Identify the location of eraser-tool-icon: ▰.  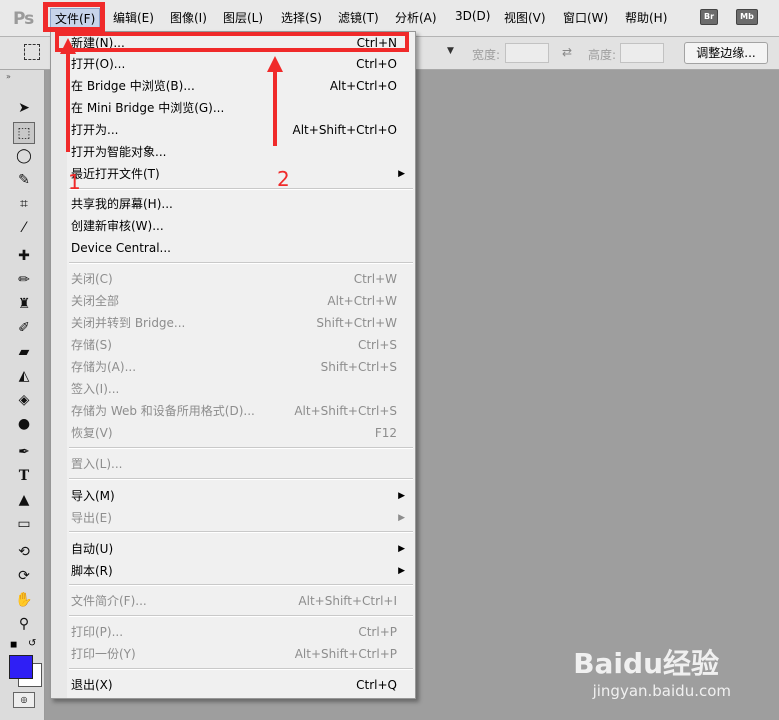
(24, 352).